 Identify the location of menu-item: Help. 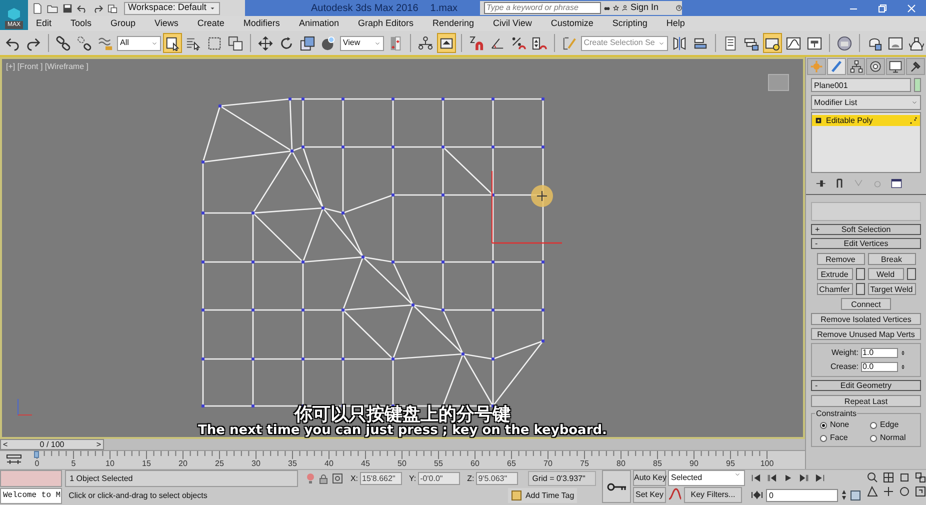
(675, 23).